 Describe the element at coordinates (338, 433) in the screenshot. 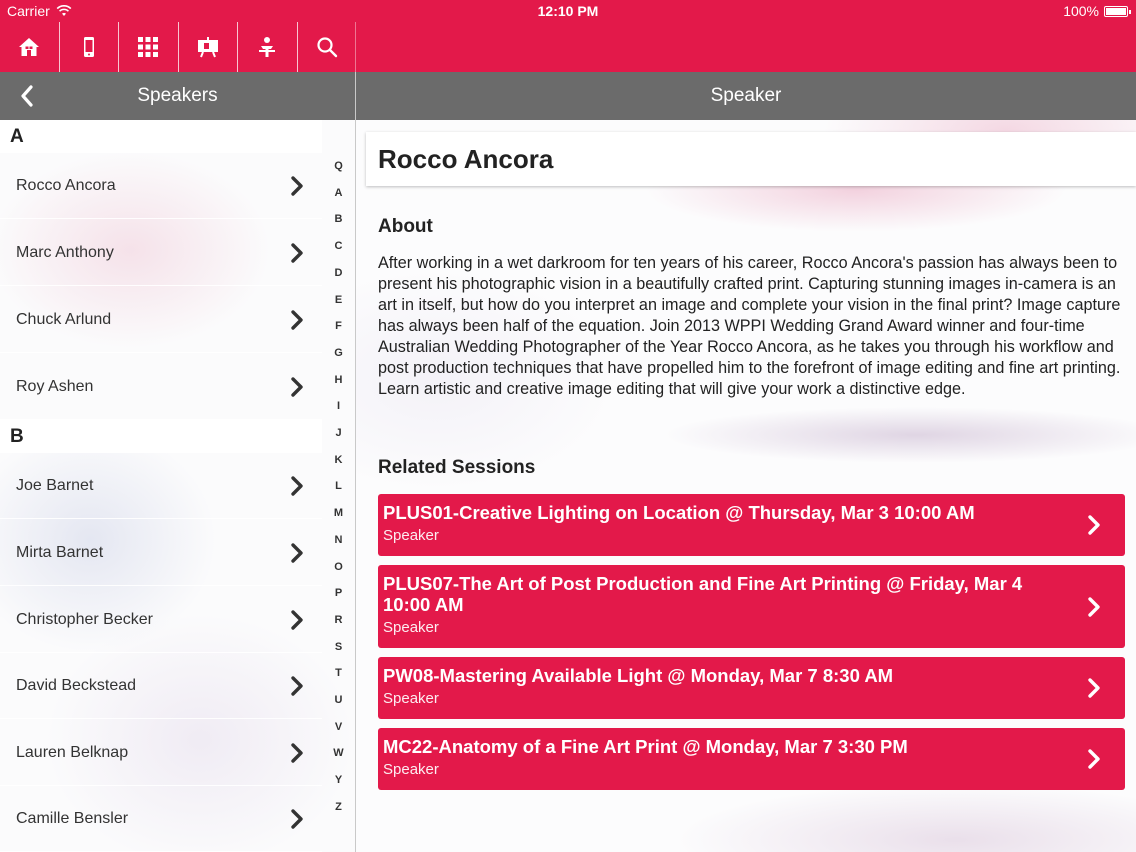

I see `index-letter: J` at that location.